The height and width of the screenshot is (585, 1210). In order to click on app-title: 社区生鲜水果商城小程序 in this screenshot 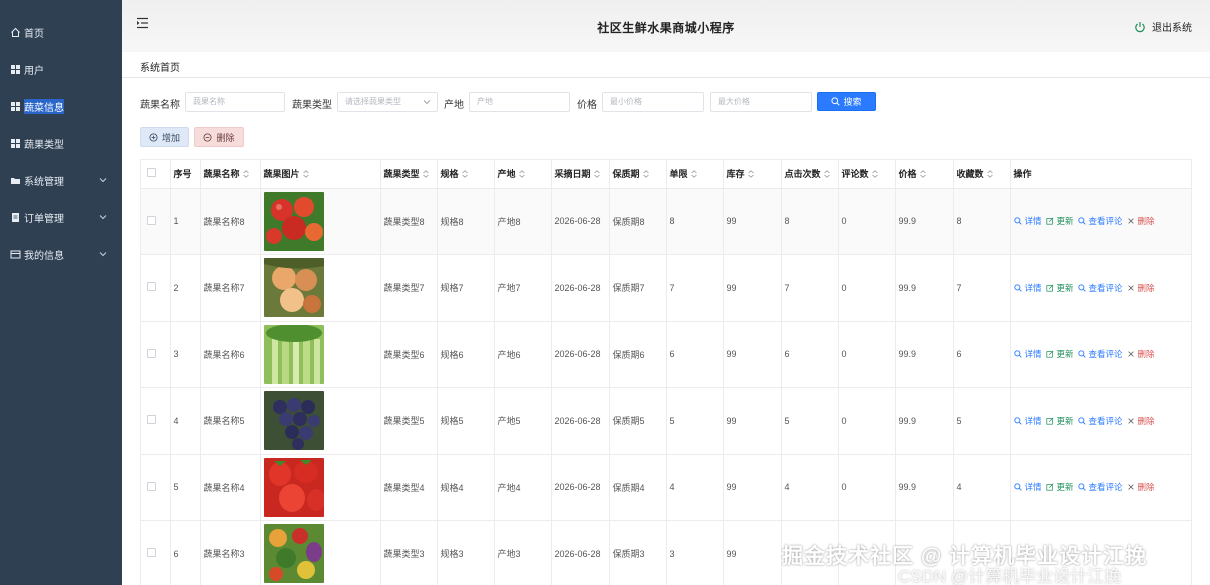, I will do `click(666, 28)`.